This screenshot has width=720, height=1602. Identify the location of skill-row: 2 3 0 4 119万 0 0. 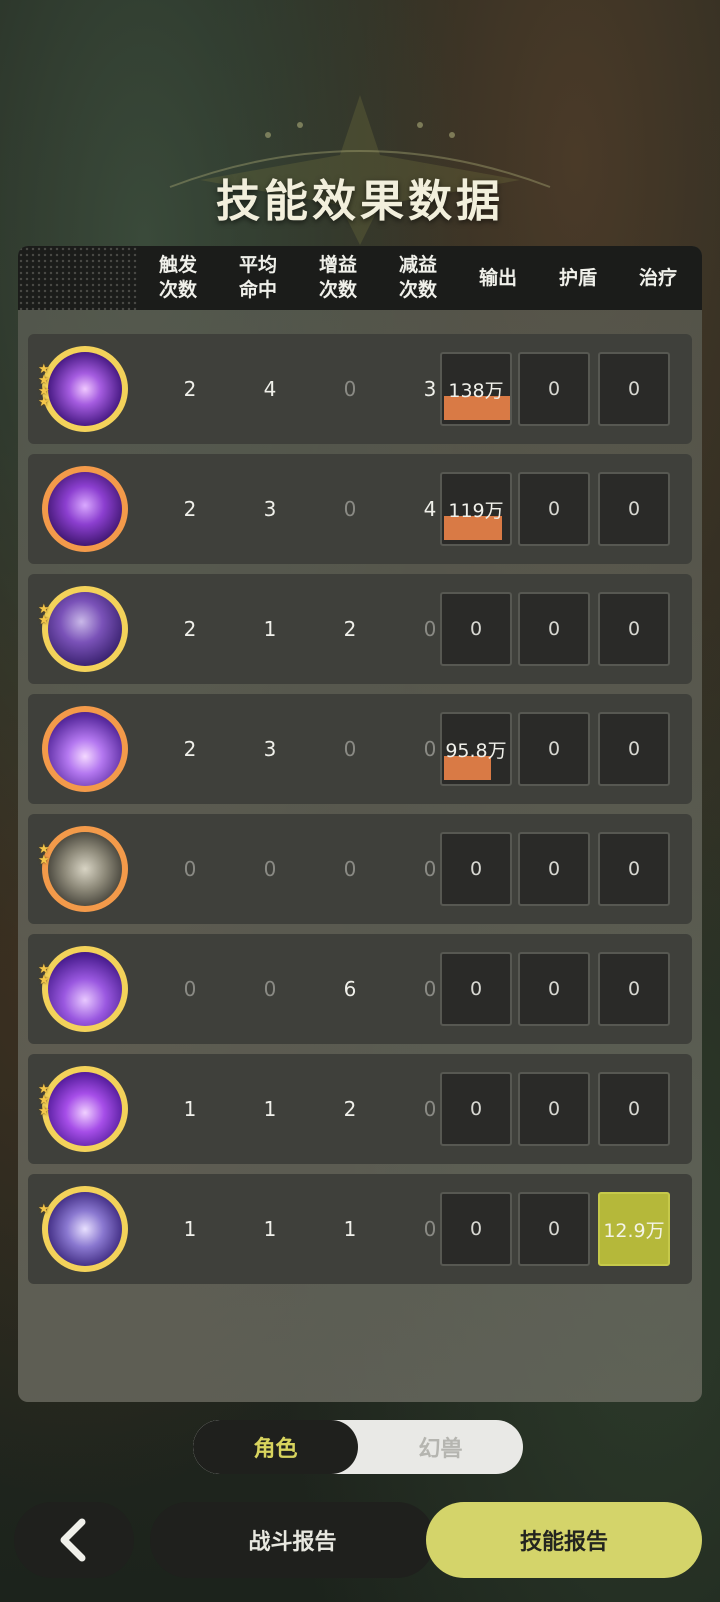
(360, 509).